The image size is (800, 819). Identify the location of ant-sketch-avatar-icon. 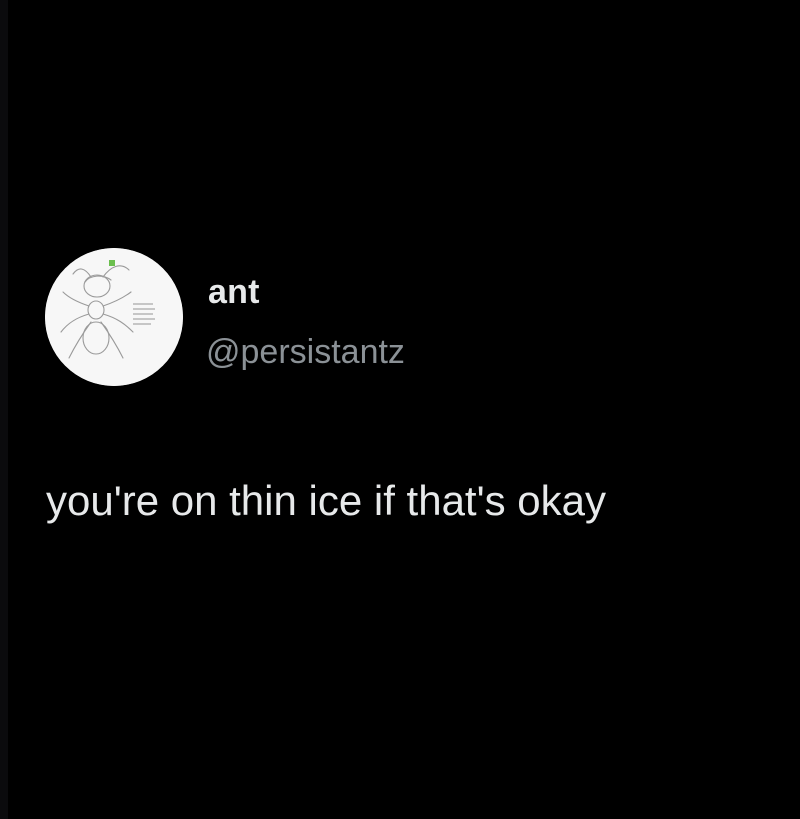
(114, 317).